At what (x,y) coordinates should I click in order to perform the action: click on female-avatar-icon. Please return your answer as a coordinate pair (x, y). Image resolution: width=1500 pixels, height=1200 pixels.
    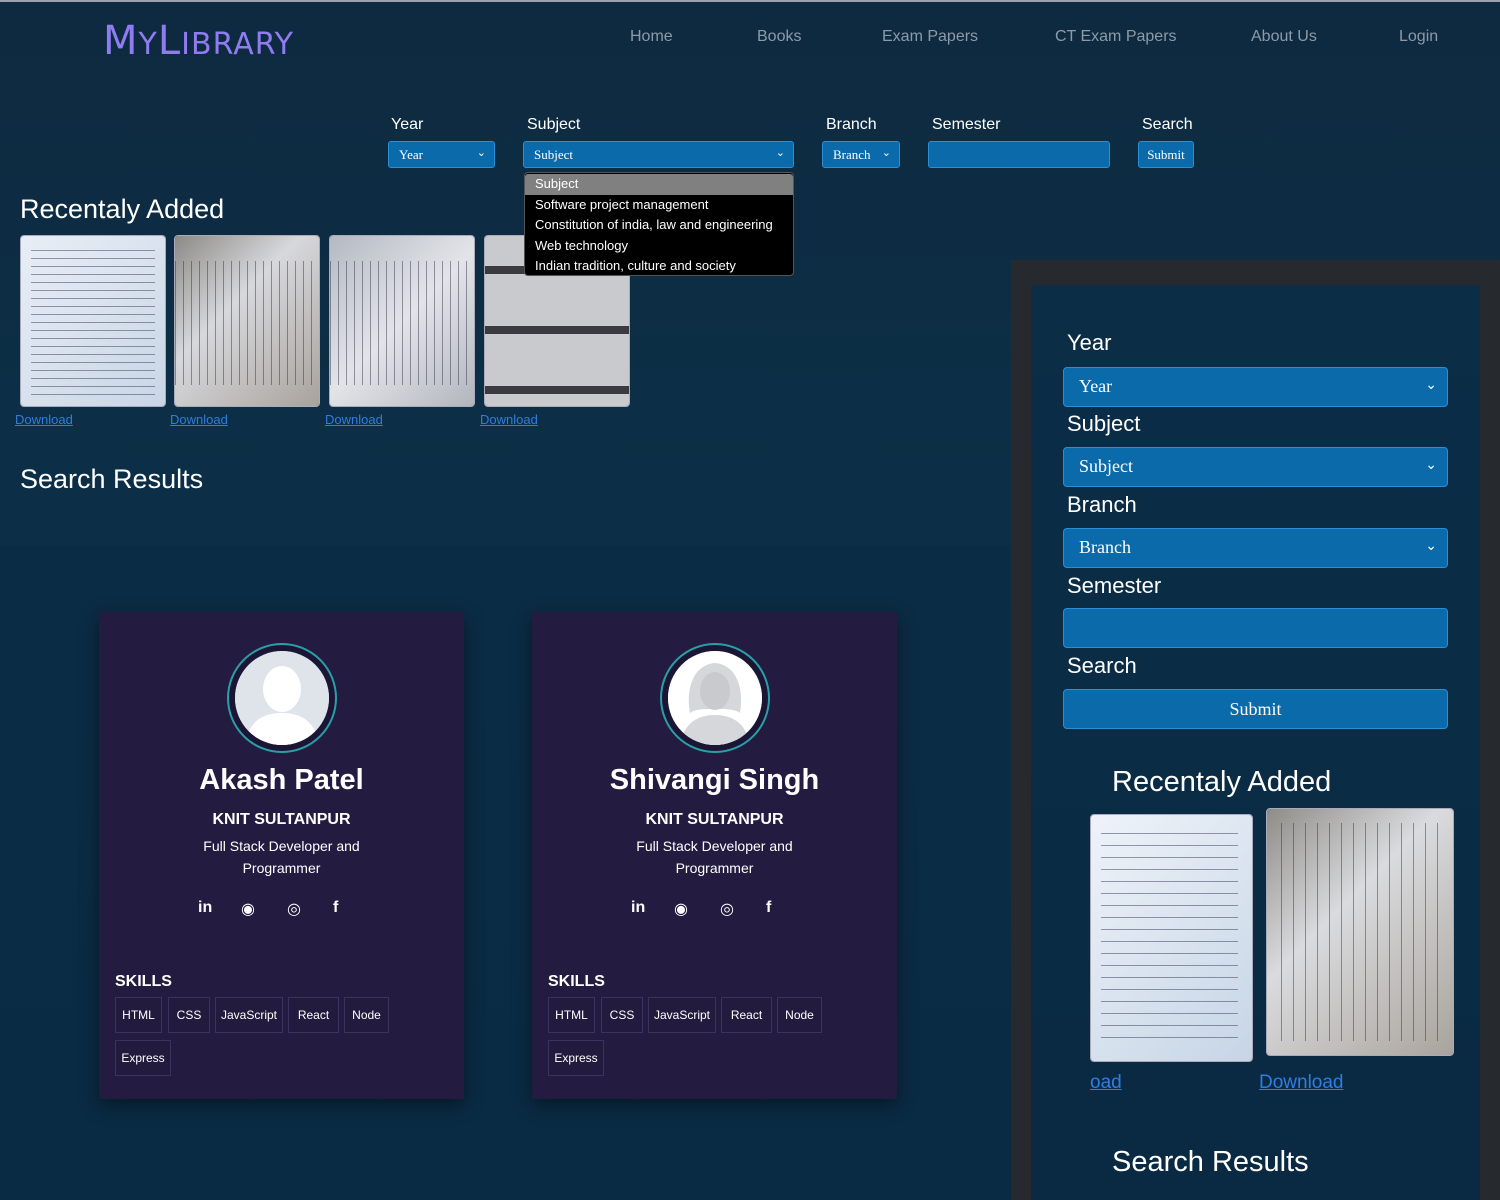
    Looking at the image, I should click on (715, 698).